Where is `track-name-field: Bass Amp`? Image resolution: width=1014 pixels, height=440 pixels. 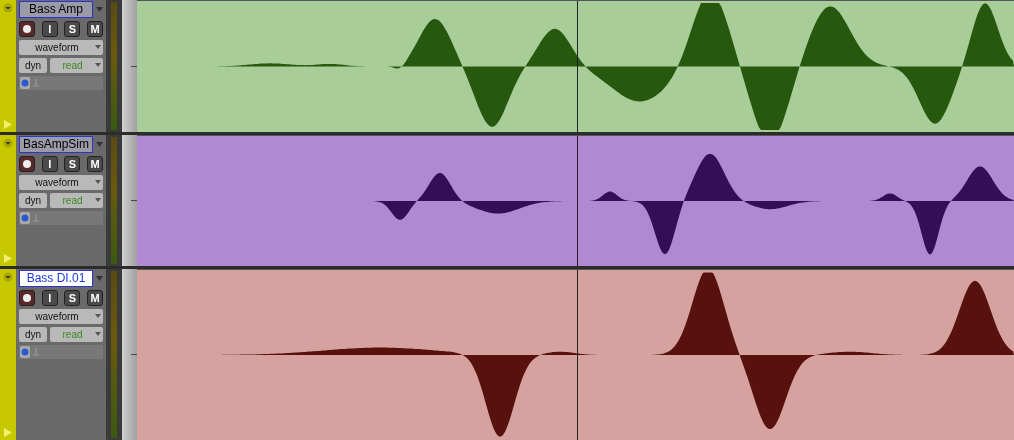 track-name-field: Bass Amp is located at coordinates (56, 9).